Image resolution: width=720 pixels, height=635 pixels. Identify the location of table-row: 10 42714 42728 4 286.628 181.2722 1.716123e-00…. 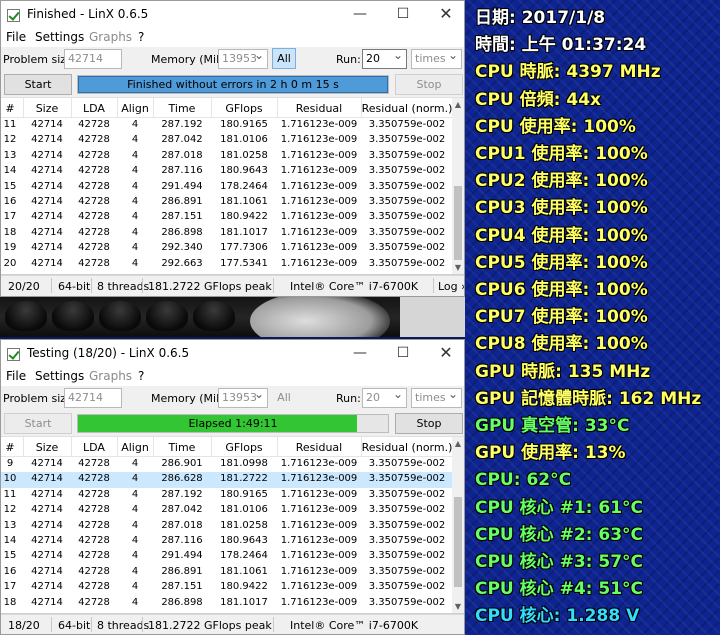
(232, 480).